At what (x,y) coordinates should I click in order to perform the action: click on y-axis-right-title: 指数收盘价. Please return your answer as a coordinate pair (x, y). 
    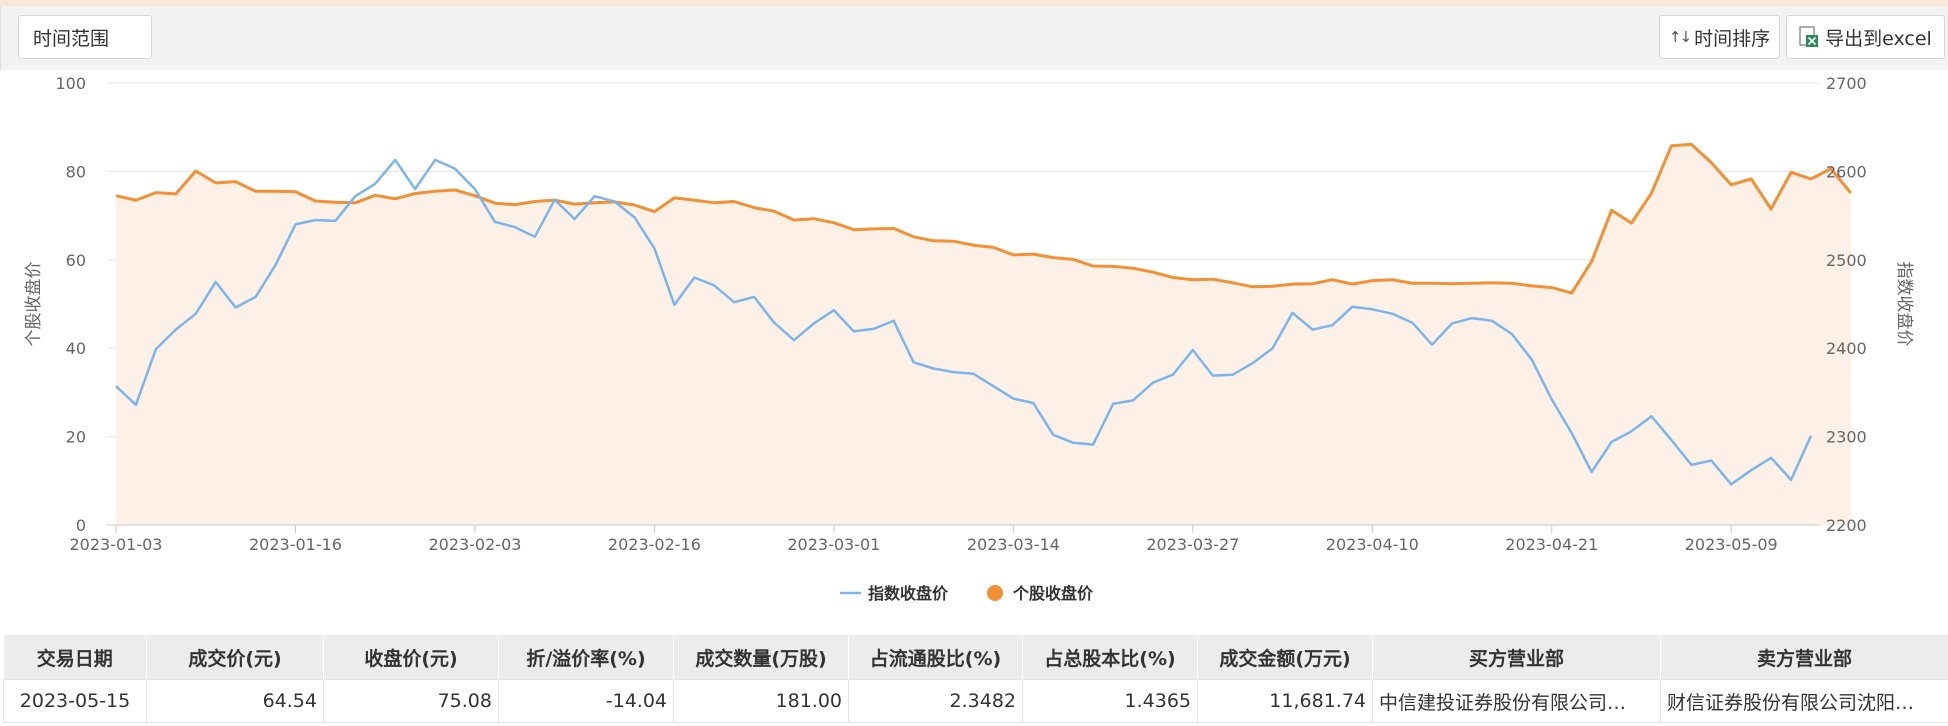
    Looking at the image, I should click on (1904, 304).